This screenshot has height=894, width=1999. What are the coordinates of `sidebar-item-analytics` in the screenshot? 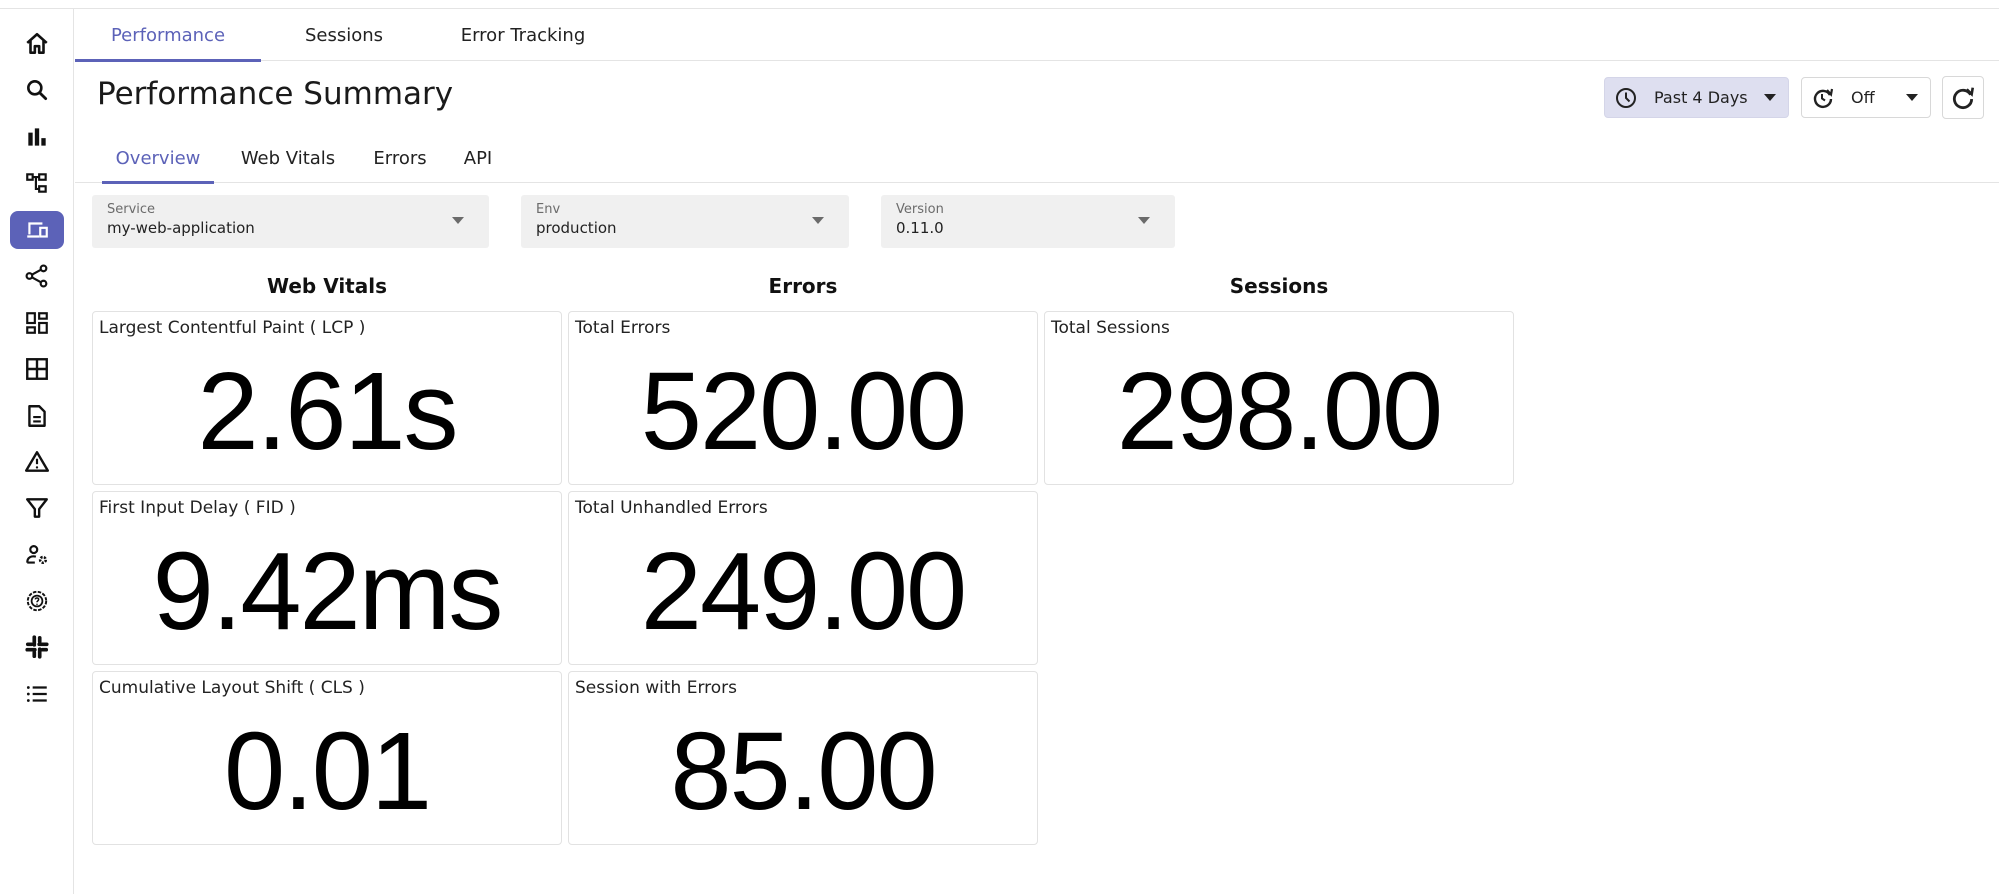 It's located at (37, 137).